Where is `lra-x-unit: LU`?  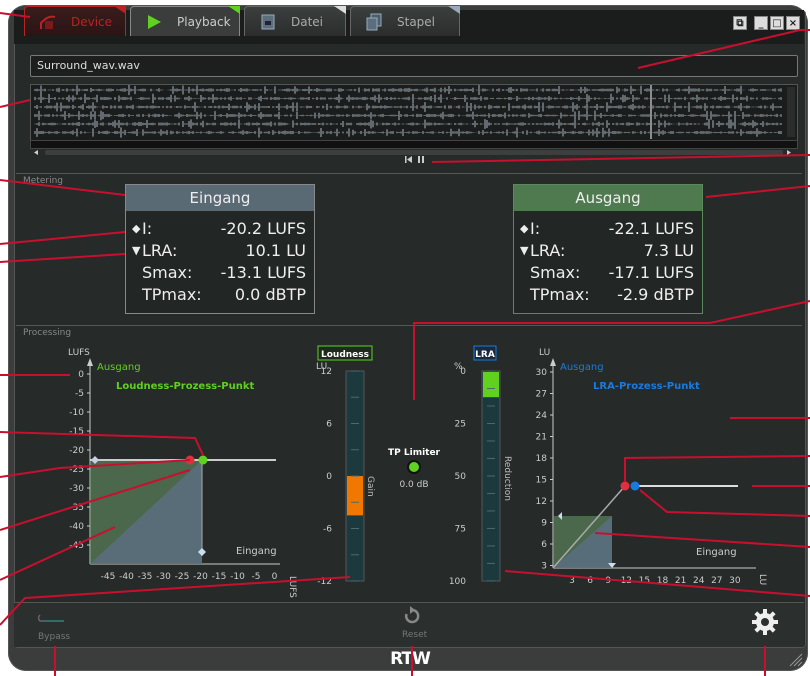 lra-x-unit: LU is located at coordinates (762, 579).